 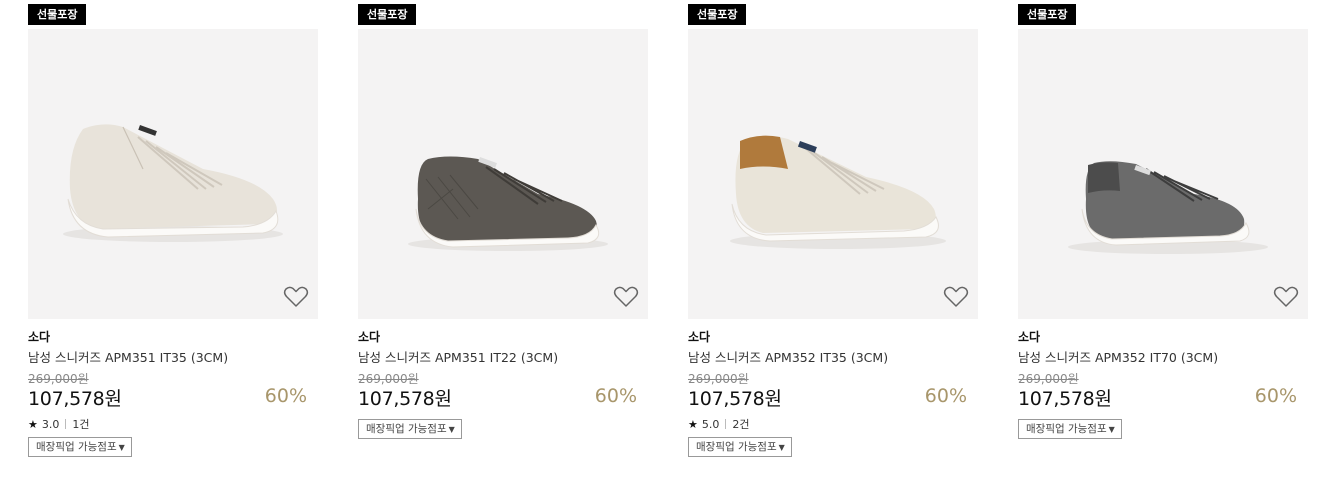 I want to click on rating-summary: ★ 3.0 1건, so click(x=59, y=424).